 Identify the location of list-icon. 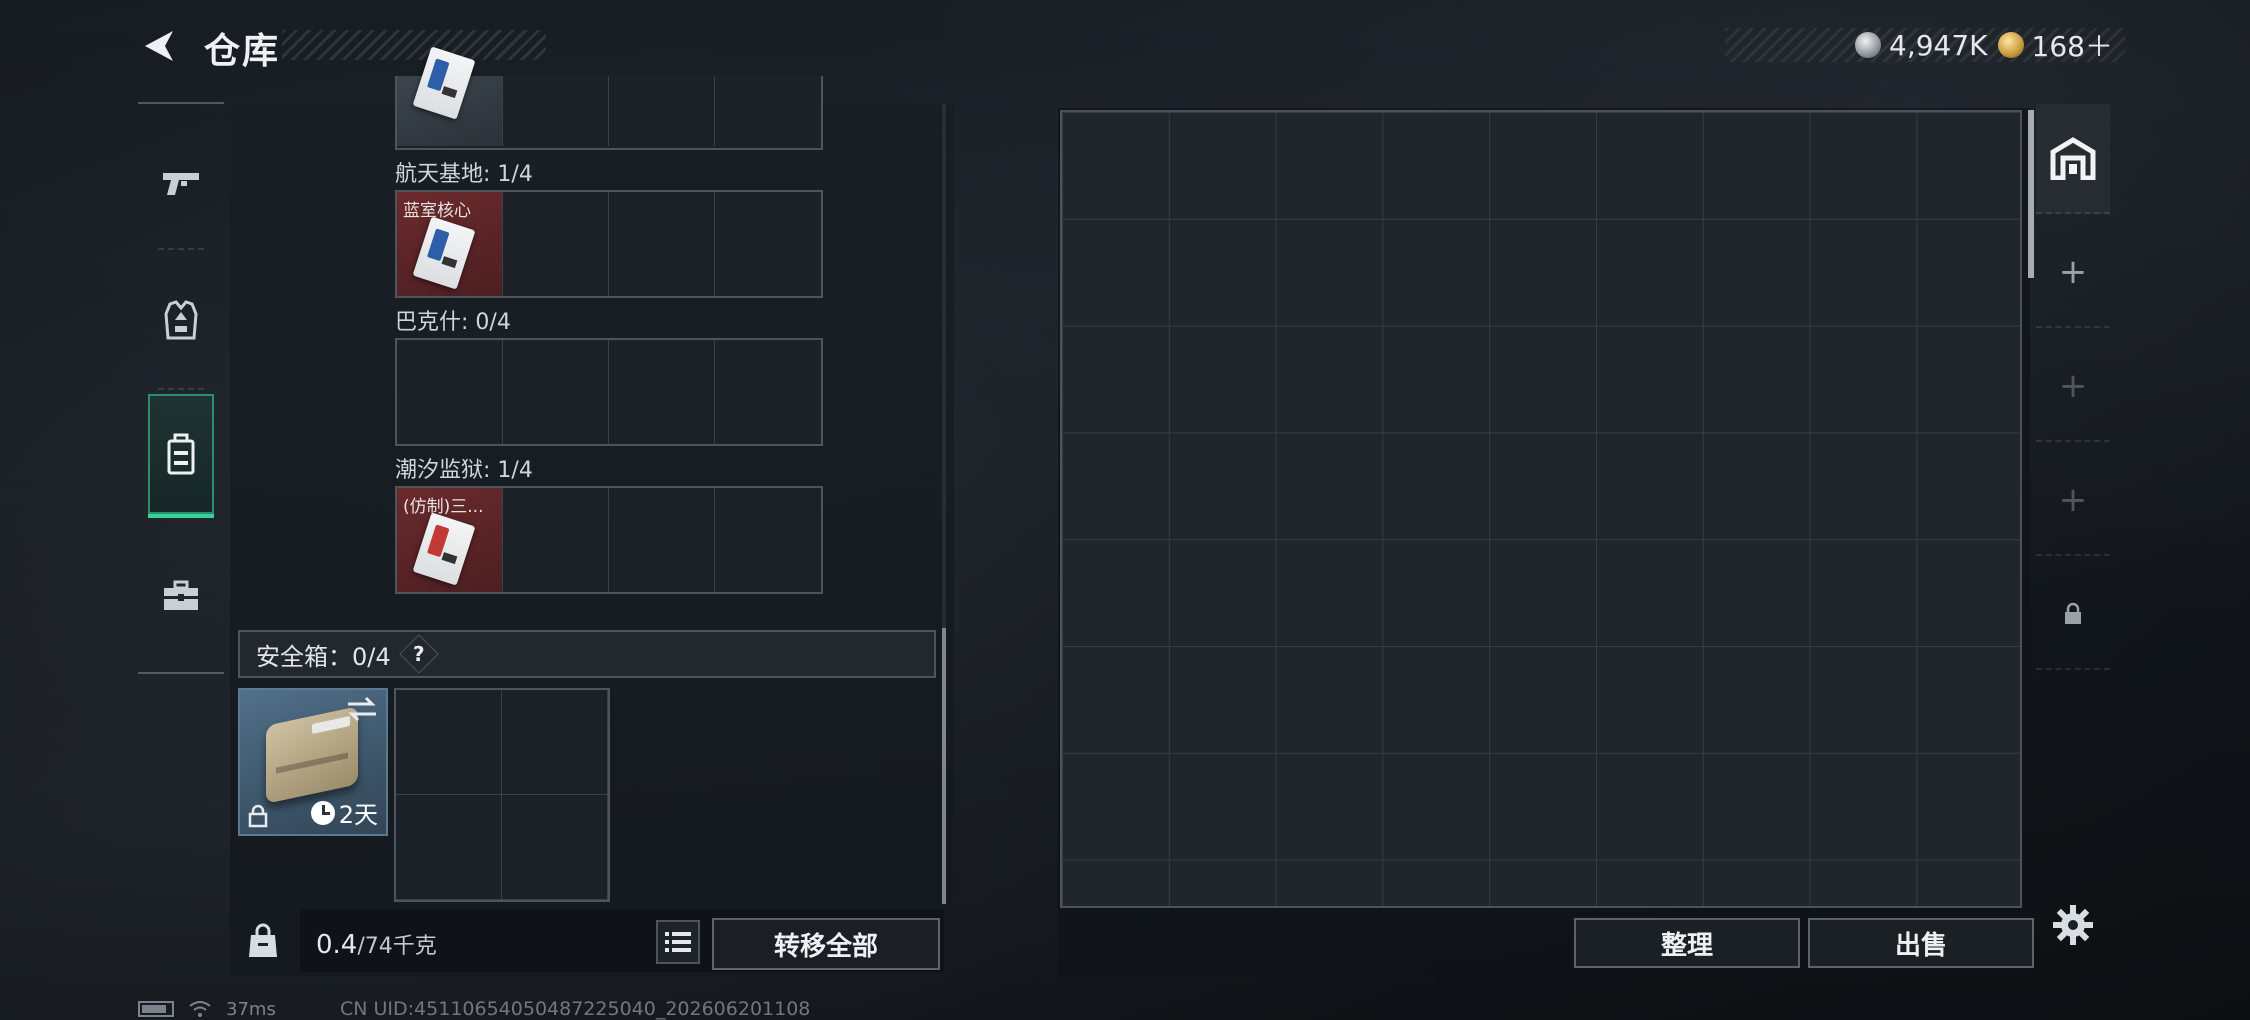
(678, 942).